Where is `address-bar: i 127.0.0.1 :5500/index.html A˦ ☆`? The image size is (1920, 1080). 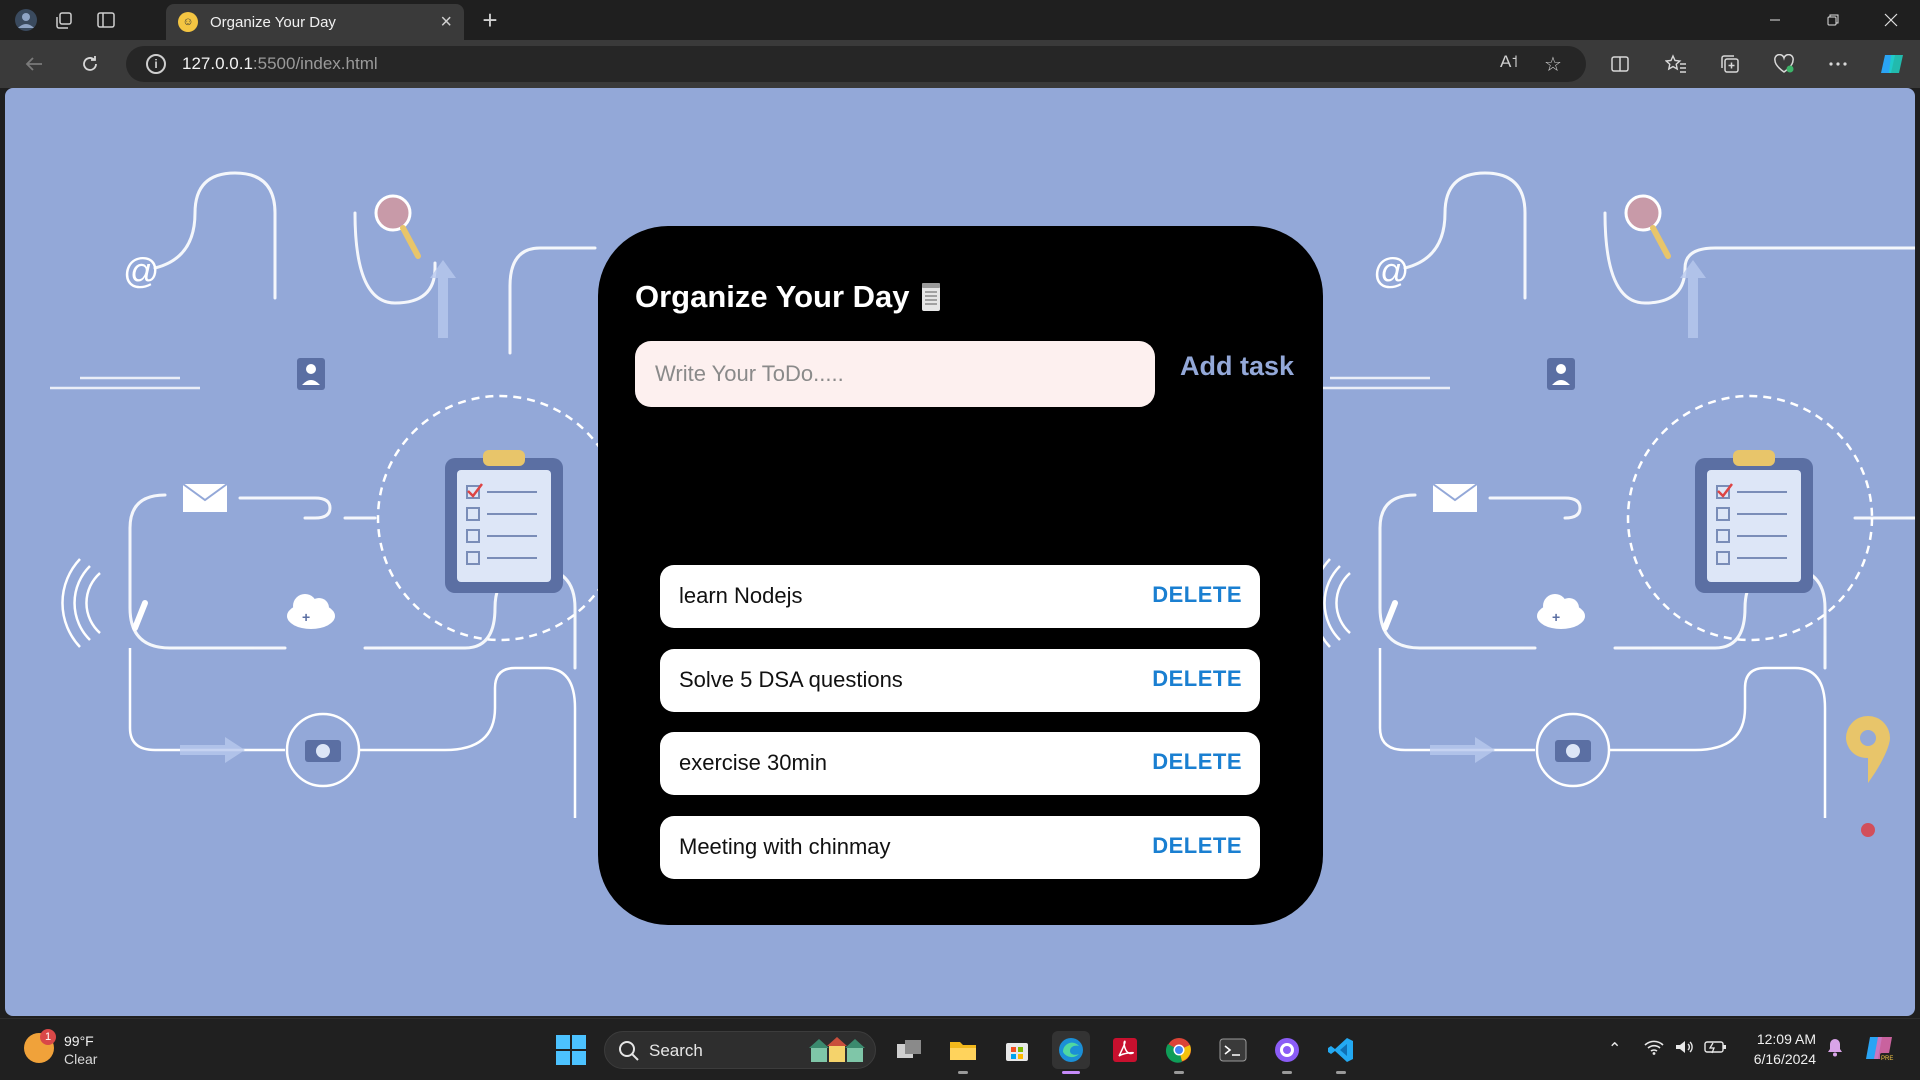
address-bar: i 127.0.0.1 :5500/index.html A˦ ☆ is located at coordinates (856, 64).